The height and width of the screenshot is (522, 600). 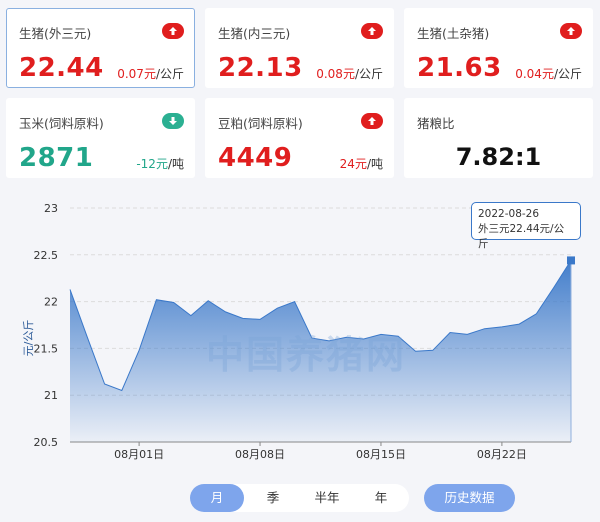 What do you see at coordinates (498, 157) in the screenshot?
I see `card-ratio-value: 7.82:1` at bounding box center [498, 157].